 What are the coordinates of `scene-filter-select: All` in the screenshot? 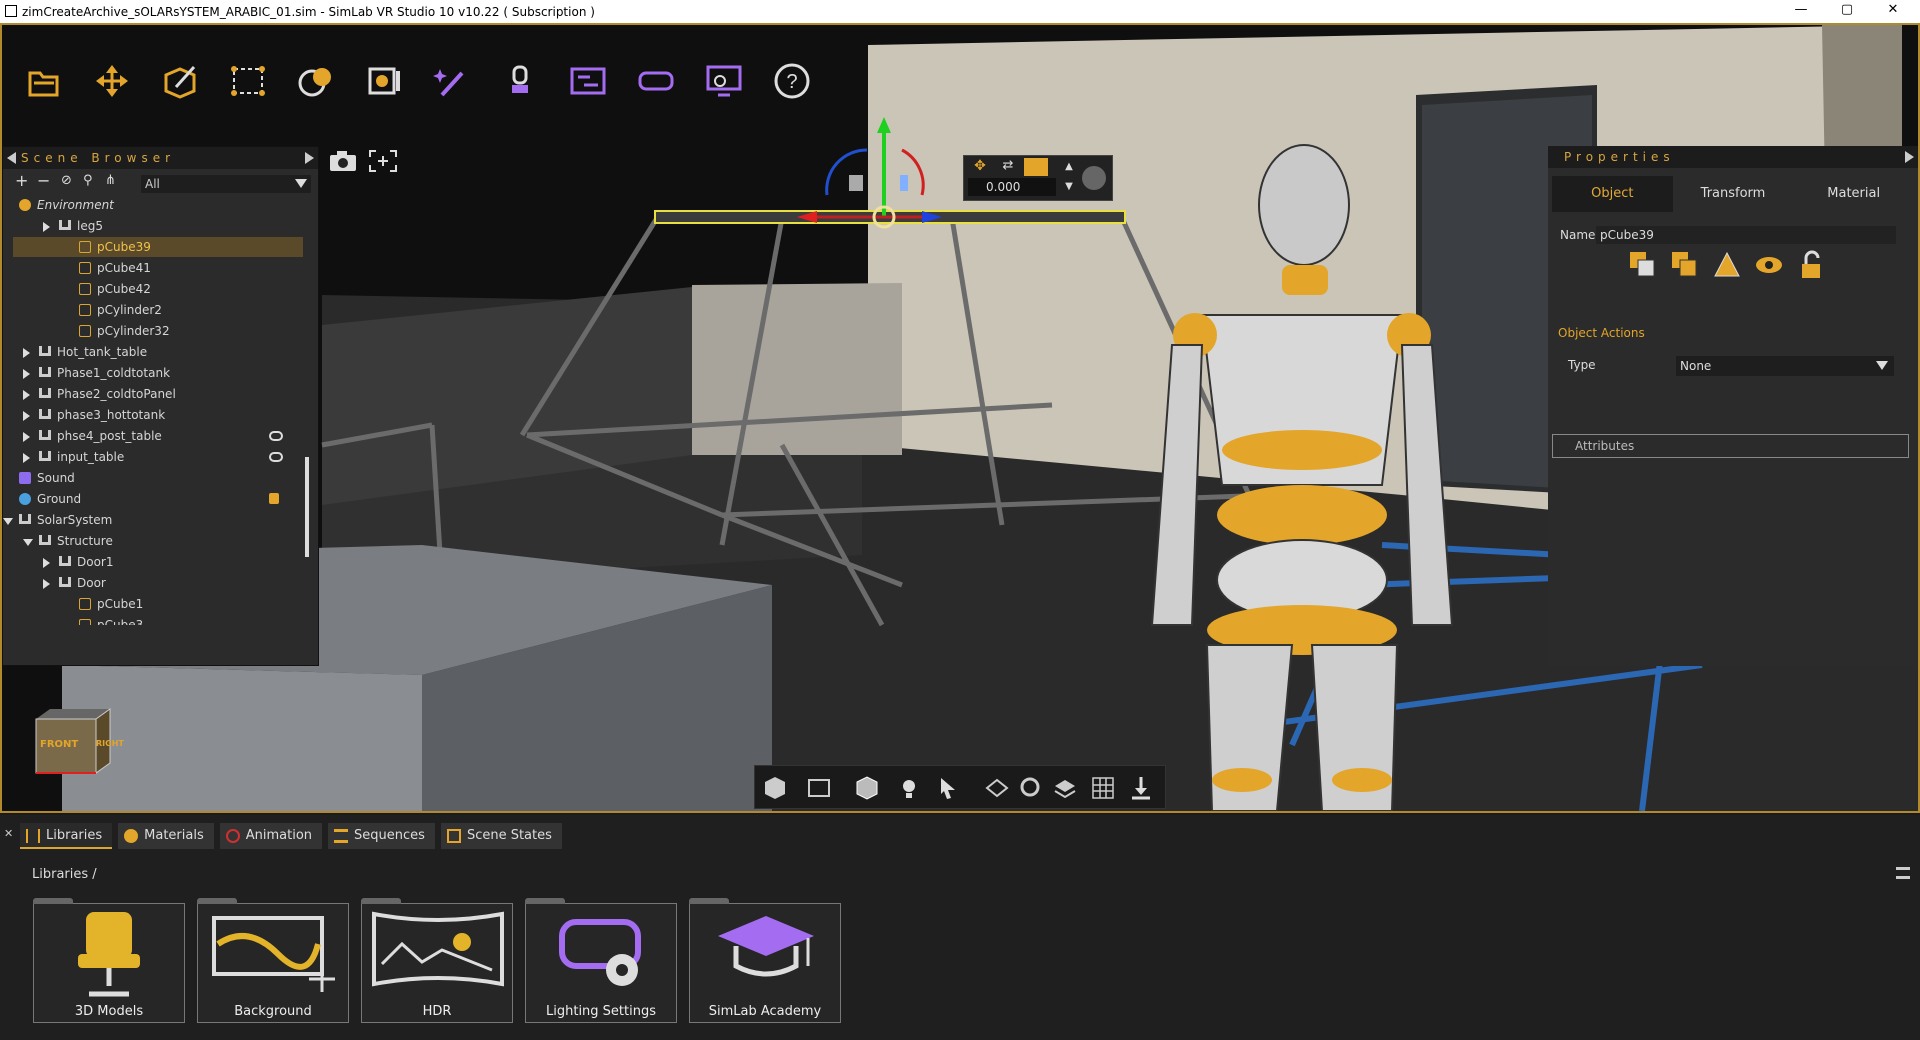 It's located at (226, 184).